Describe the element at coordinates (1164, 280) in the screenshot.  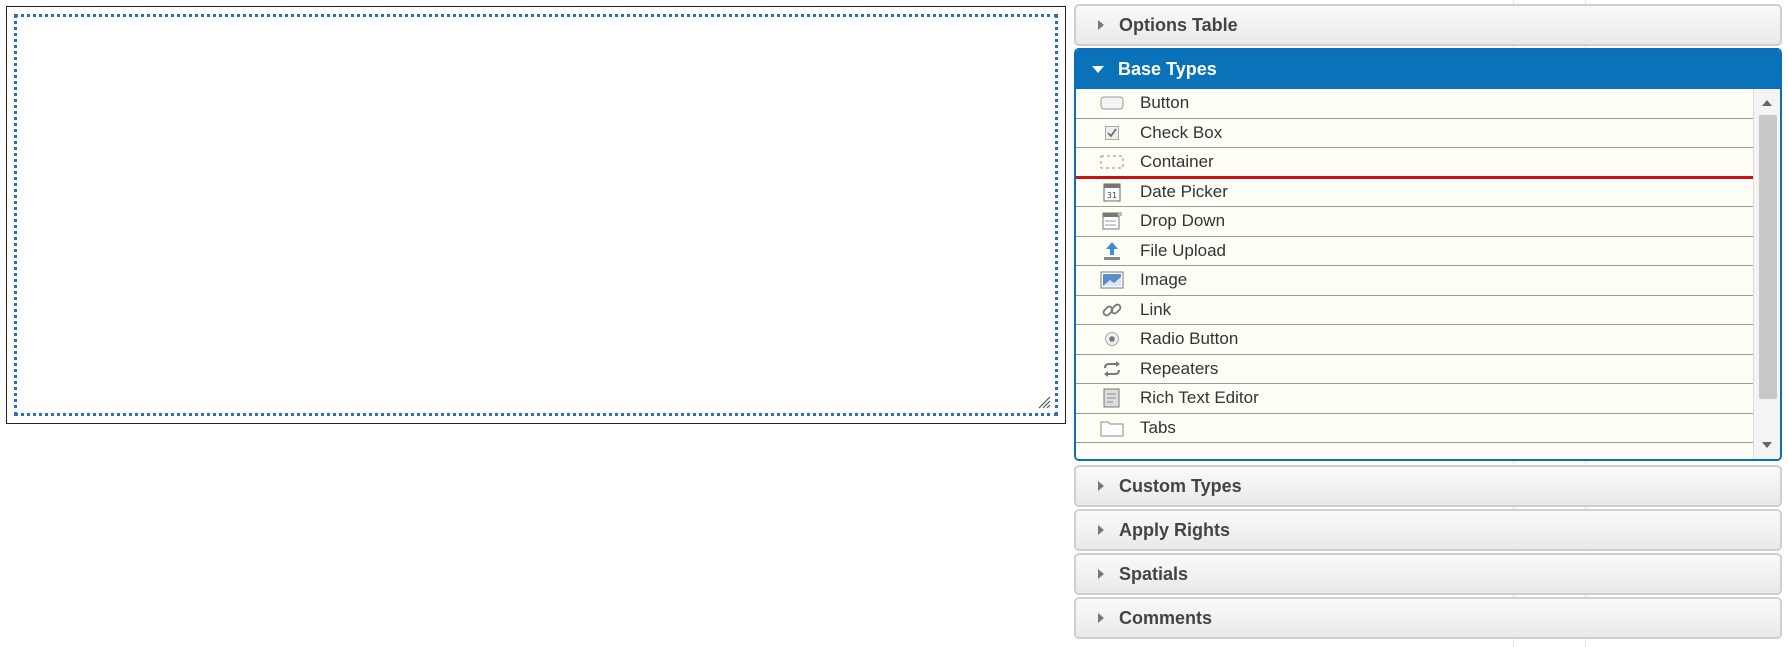
I see `list-item-label: Image` at that location.